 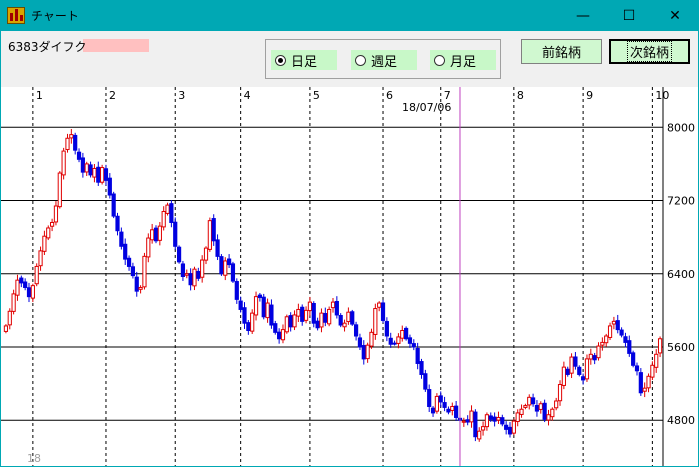 What do you see at coordinates (439, 60) in the screenshot?
I see `radio-monthly-indicator` at bounding box center [439, 60].